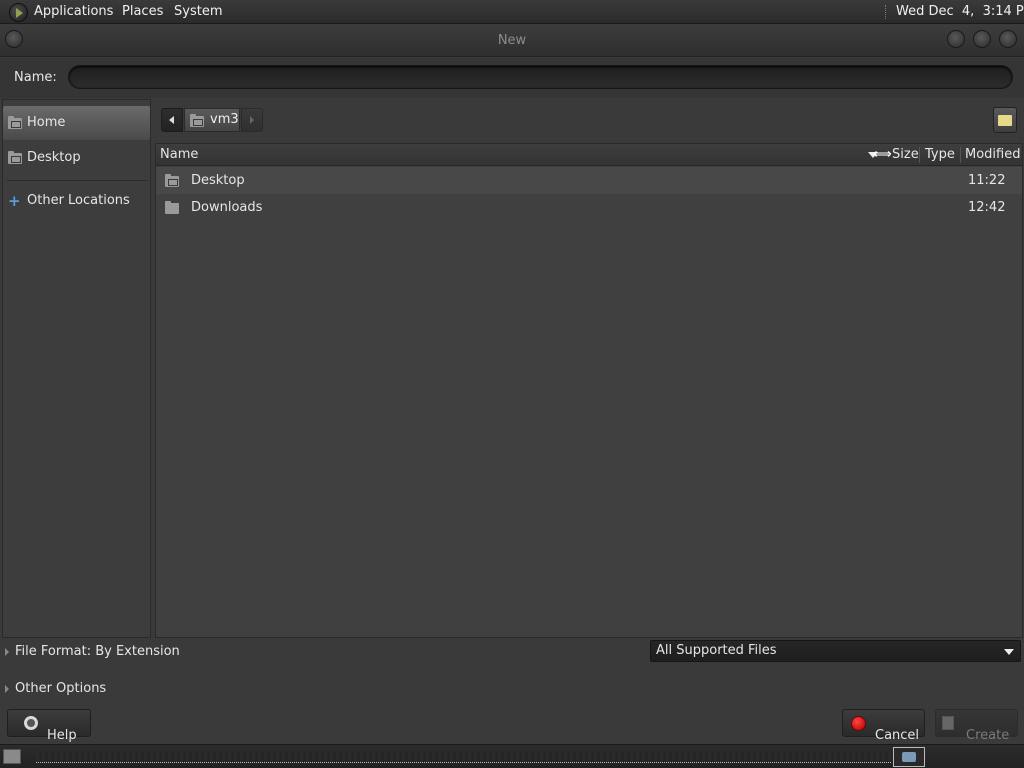  I want to click on help-button: Help, so click(49, 726).